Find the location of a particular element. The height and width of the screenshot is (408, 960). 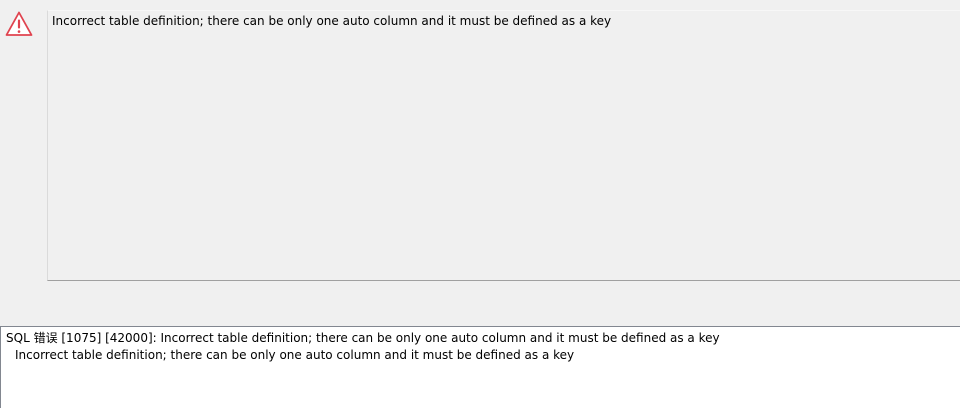

warning-triangle-icon is located at coordinates (19, 24).